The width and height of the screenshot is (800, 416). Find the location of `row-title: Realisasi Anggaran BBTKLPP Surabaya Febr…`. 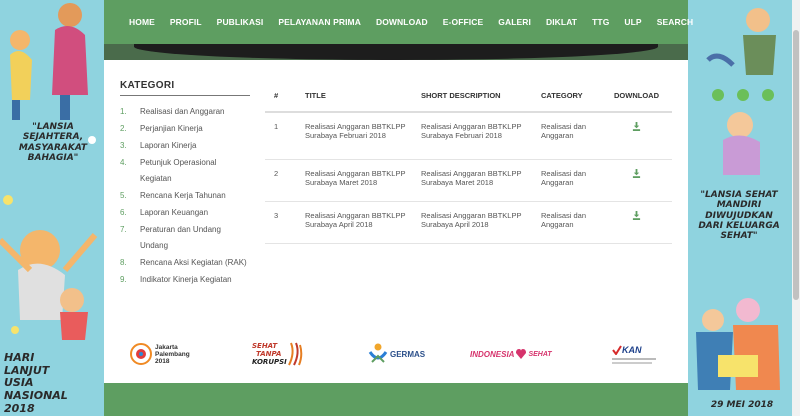

row-title: Realisasi Anggaran BBTKLPP Surabaya Febr… is located at coordinates (355, 131).